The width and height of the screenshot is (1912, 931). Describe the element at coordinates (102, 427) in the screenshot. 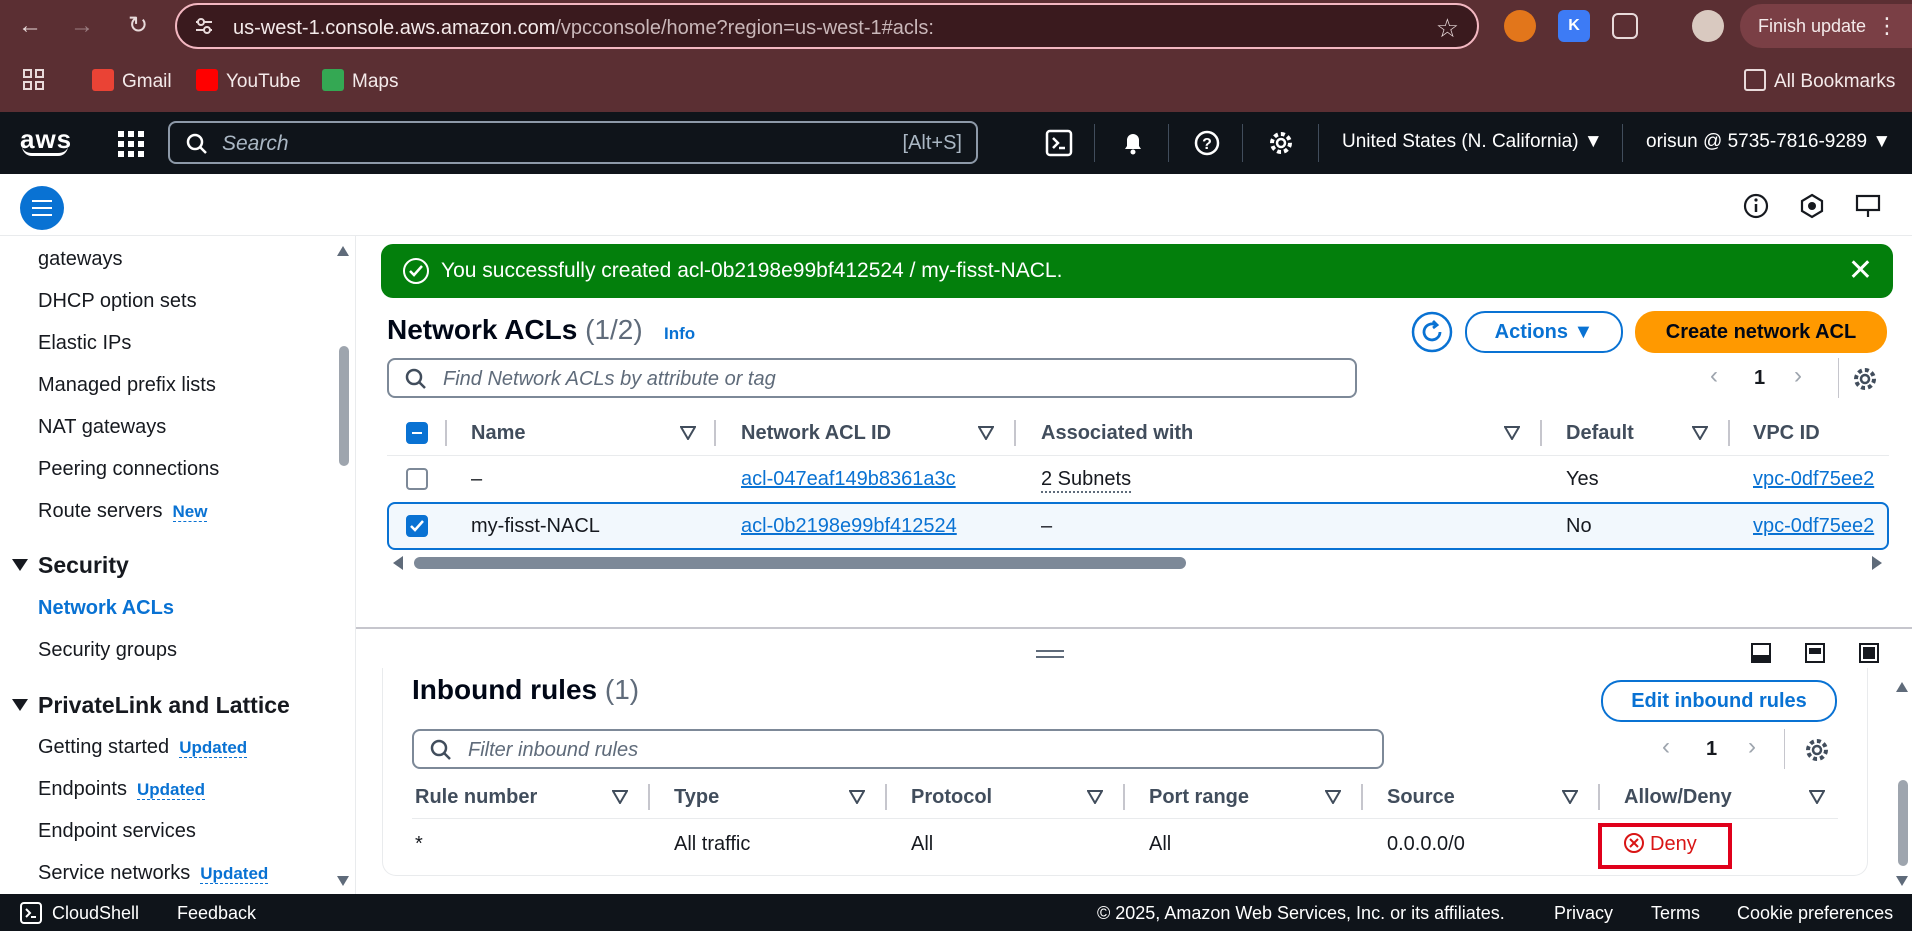

I see `sidebar-item-nat-gateways: NAT gateways` at that location.